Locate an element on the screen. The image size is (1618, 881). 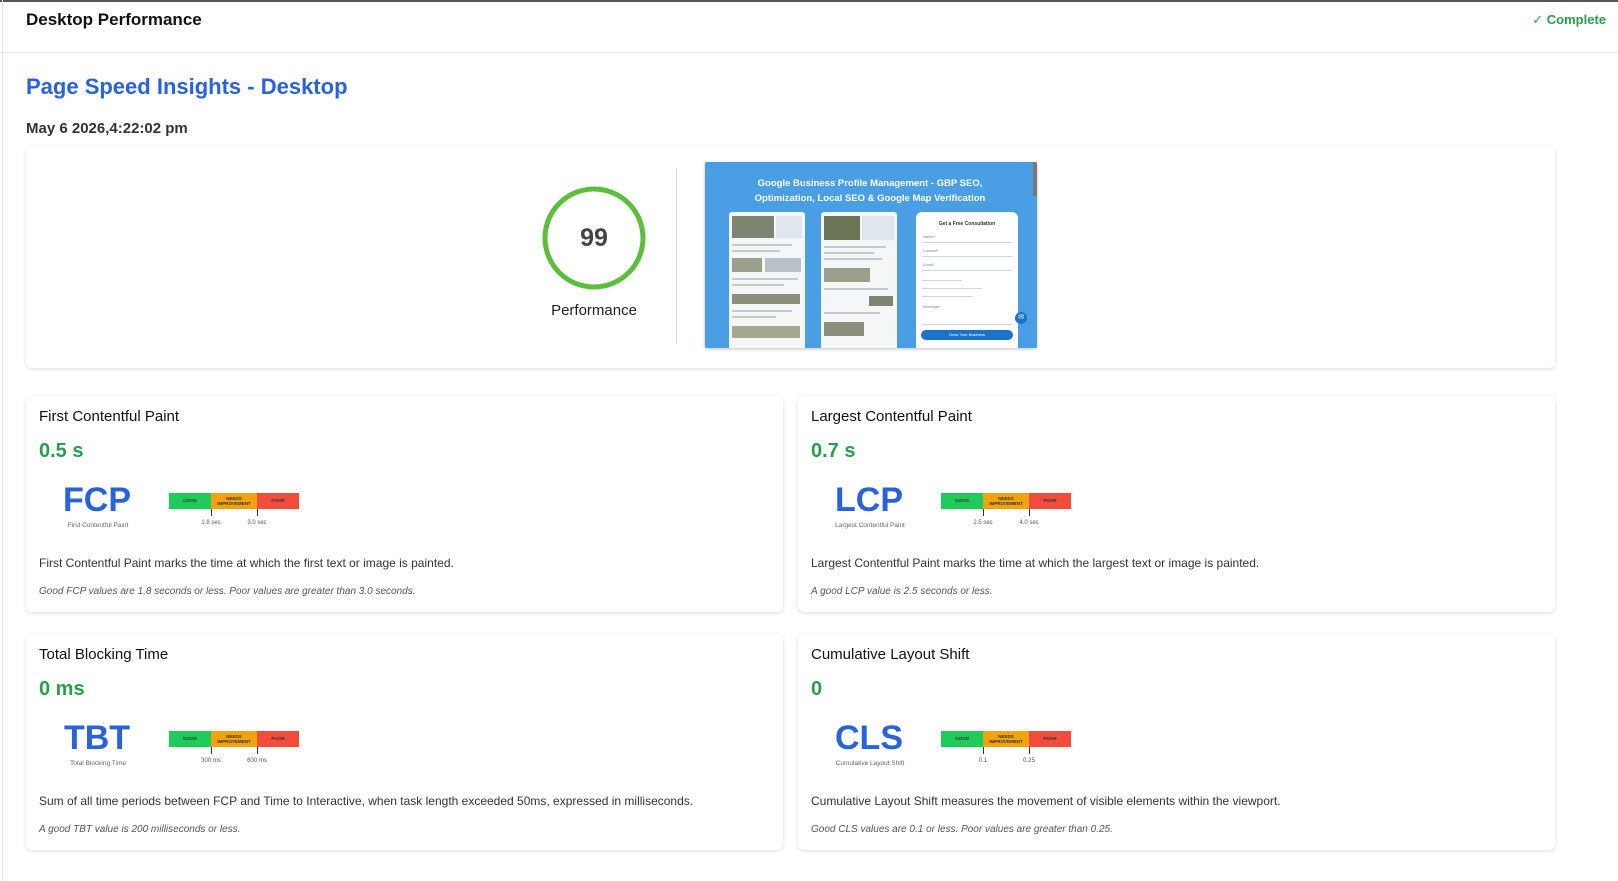
threshold-label-1: 0.1 is located at coordinates (983, 761).